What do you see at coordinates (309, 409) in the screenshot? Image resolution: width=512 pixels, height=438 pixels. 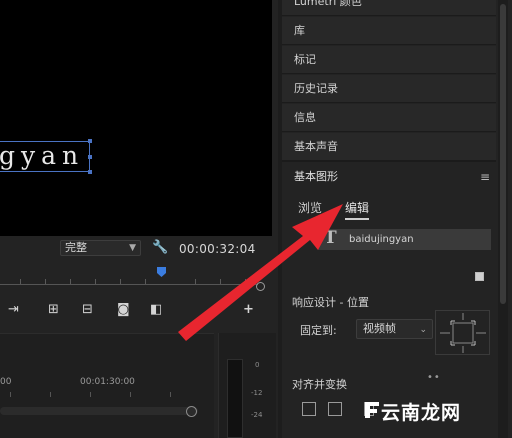 I see `align-horizontal-icon` at bounding box center [309, 409].